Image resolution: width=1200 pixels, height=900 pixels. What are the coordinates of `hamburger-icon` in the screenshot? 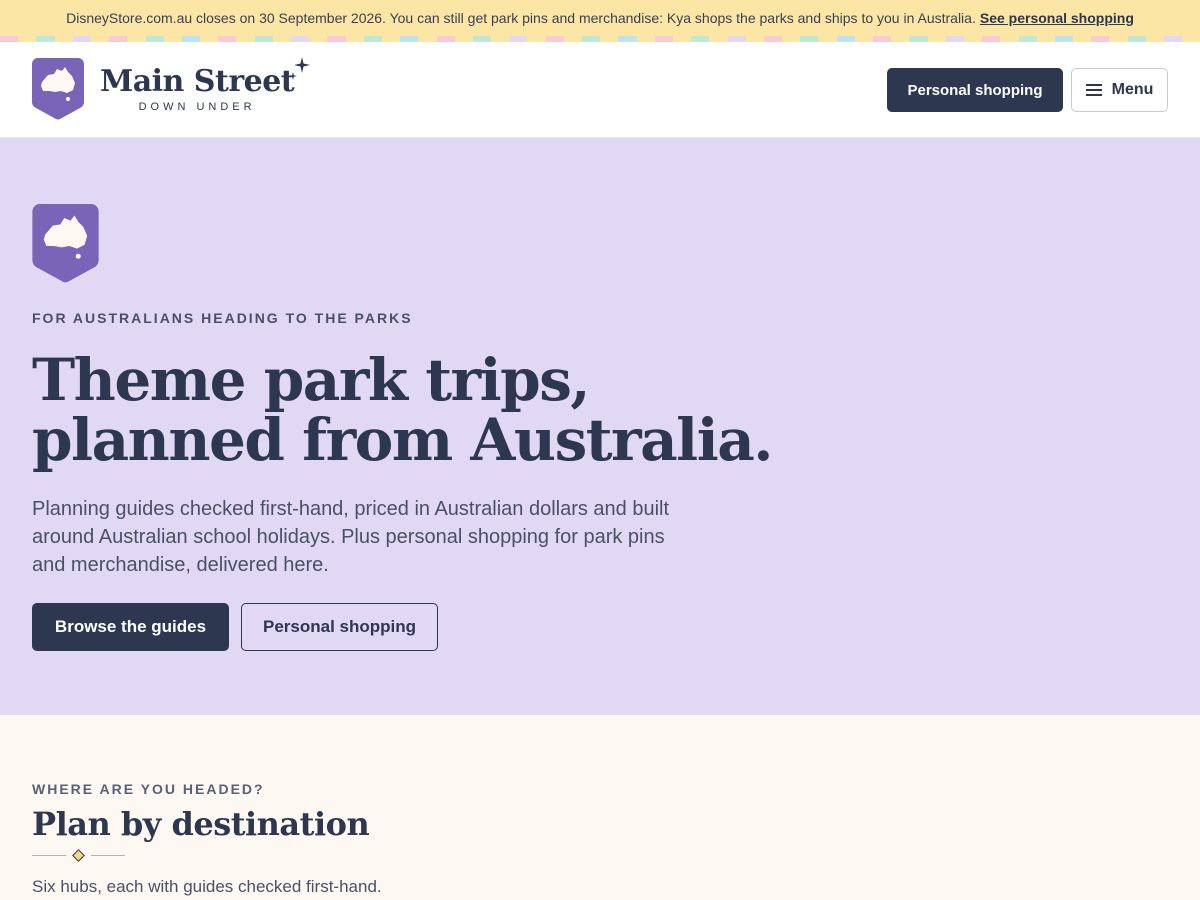 It's located at (1093, 90).